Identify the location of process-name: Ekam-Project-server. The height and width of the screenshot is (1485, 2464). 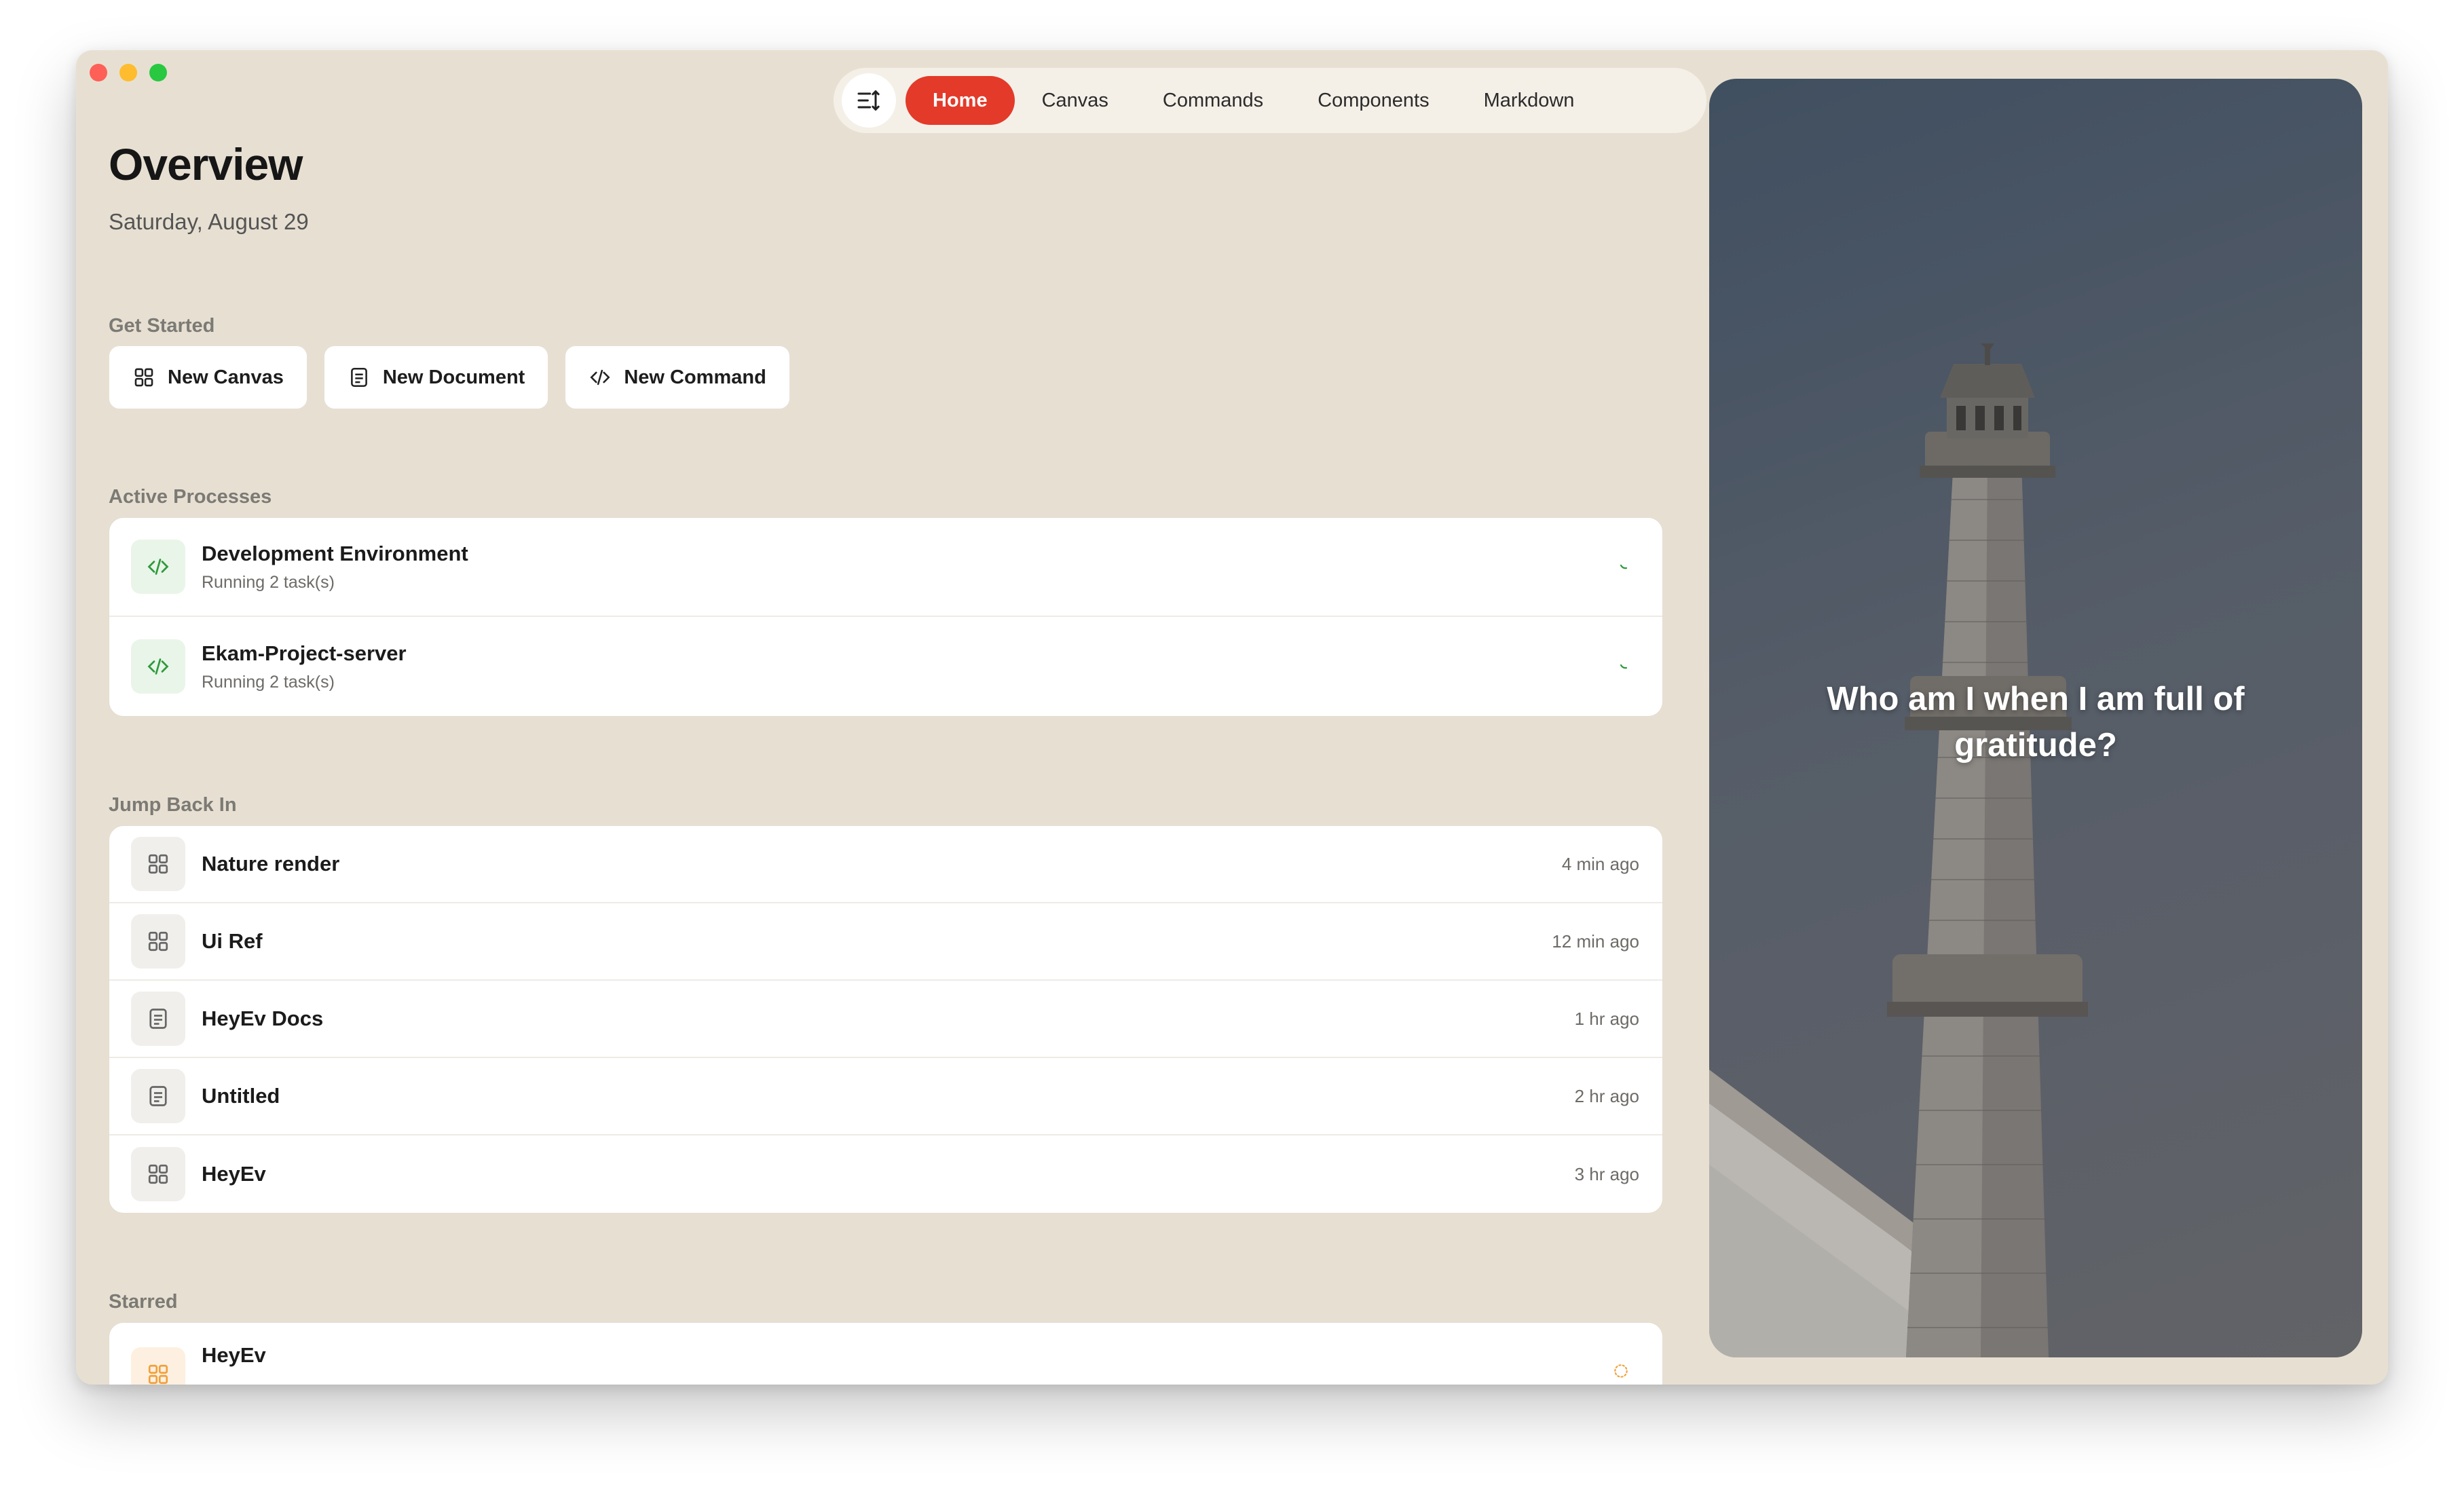
(305, 653).